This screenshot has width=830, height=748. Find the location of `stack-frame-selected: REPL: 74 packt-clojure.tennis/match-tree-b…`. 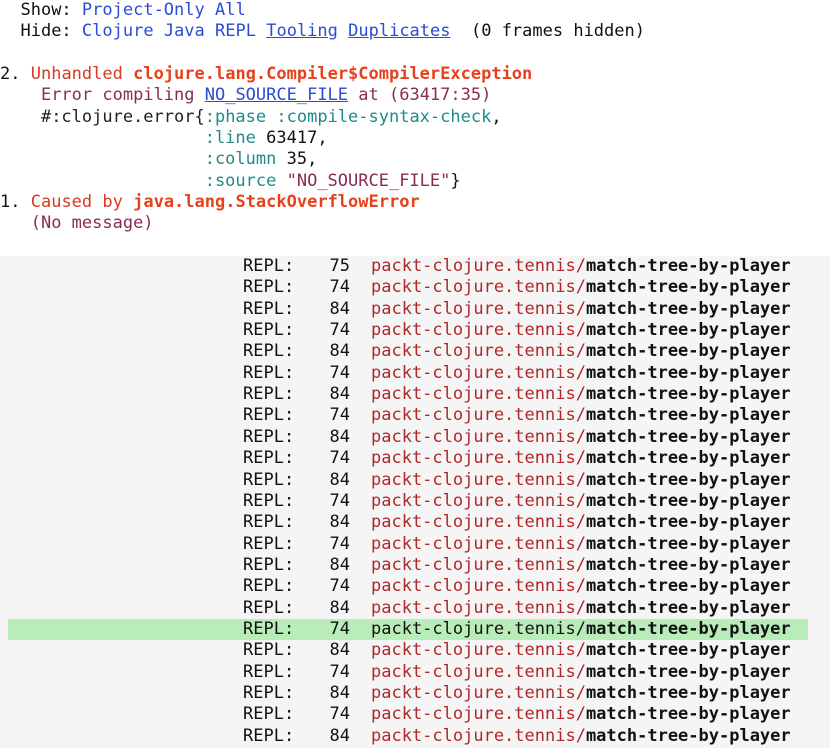

stack-frame-selected: REPL: 74 packt-clojure.tennis/match-tree-b… is located at coordinates (408, 629).